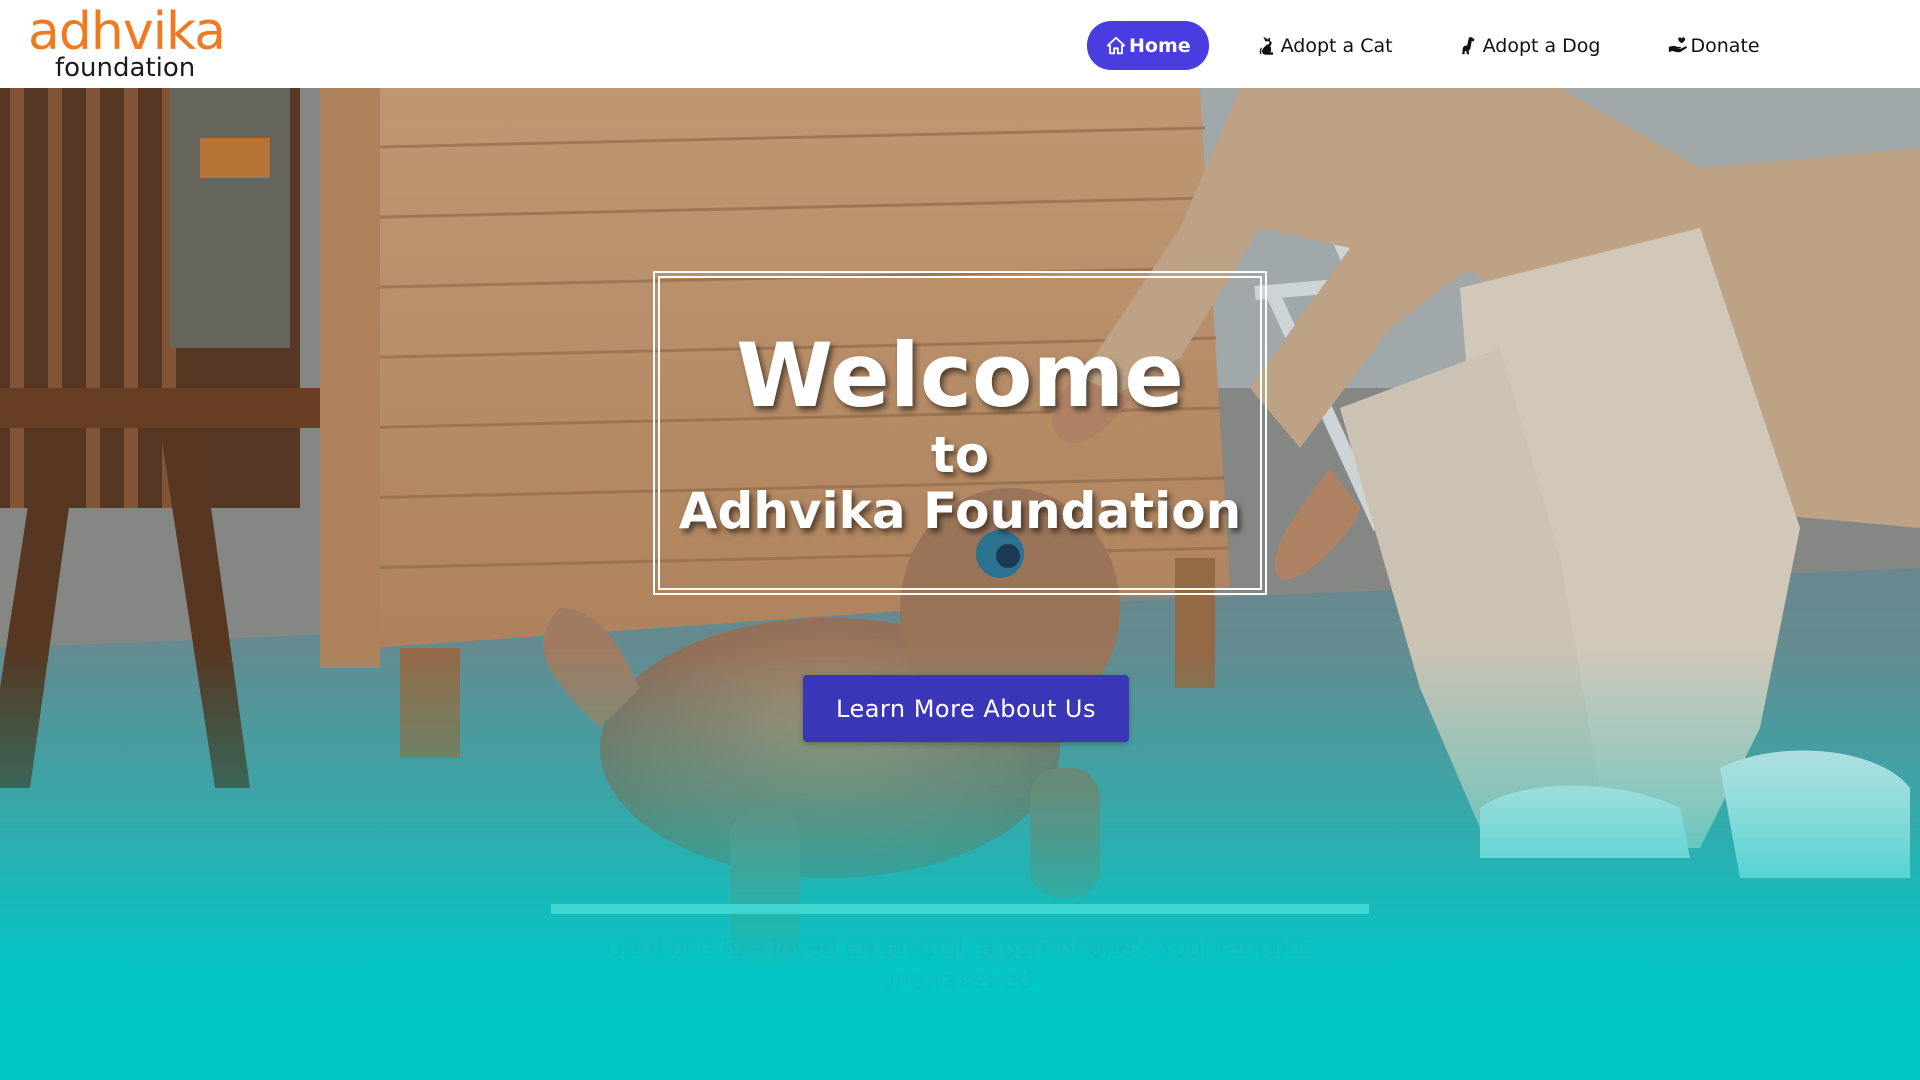 The image size is (1920, 1080). Describe the element at coordinates (960, 909) in the screenshot. I see `quote-divider` at that location.